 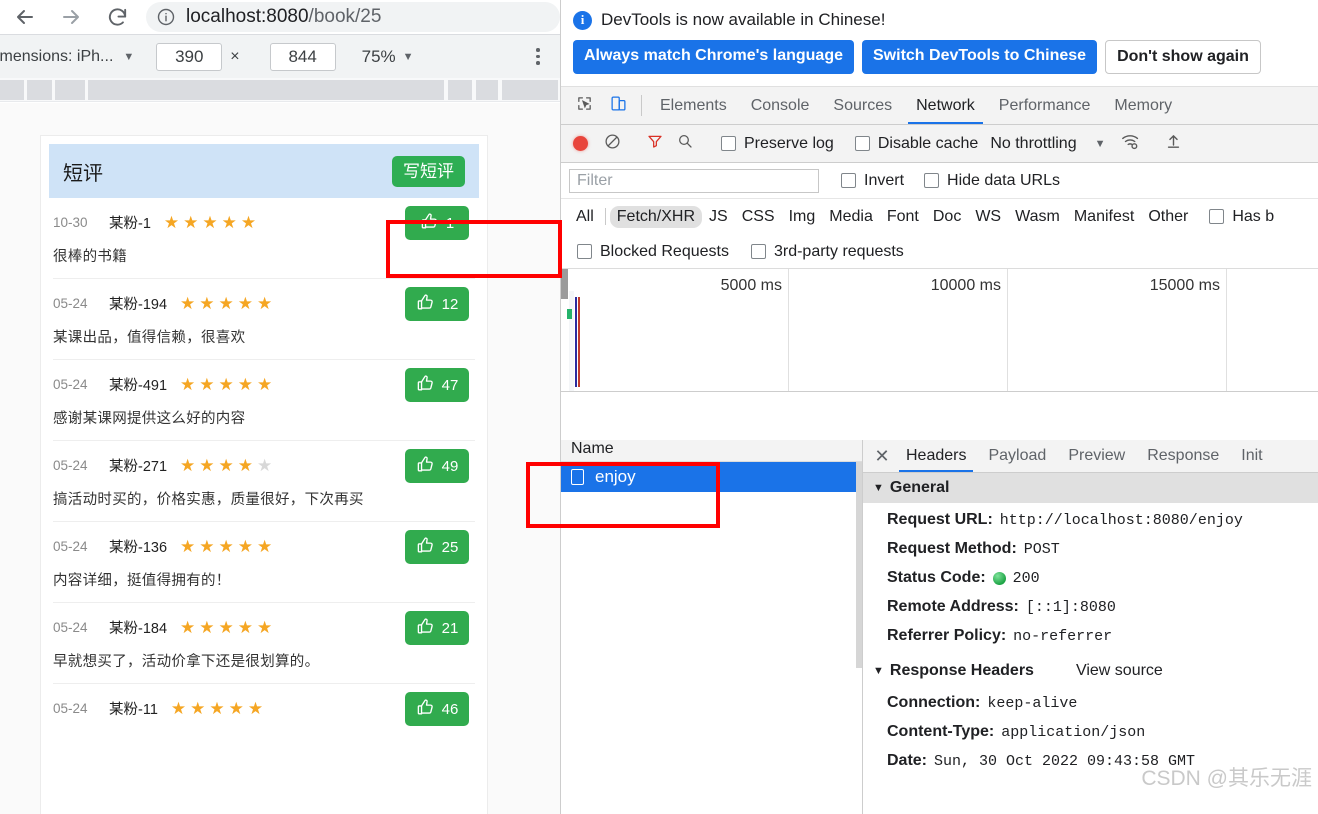 I want to click on invert-option: Invert, so click(x=872, y=181).